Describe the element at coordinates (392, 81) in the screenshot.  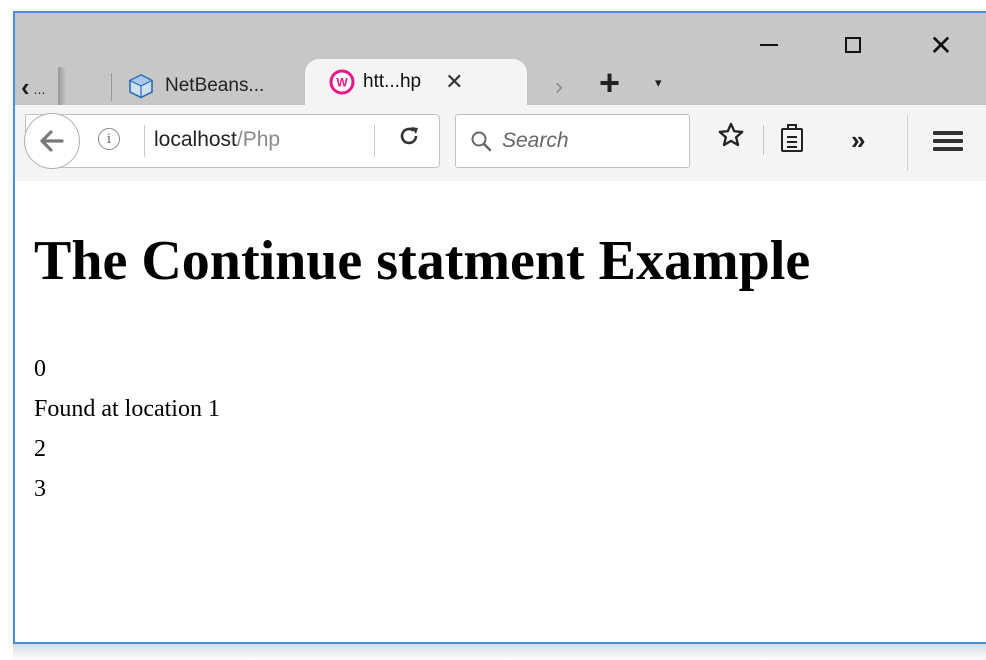
I see `tab-label: htt...hp` at that location.